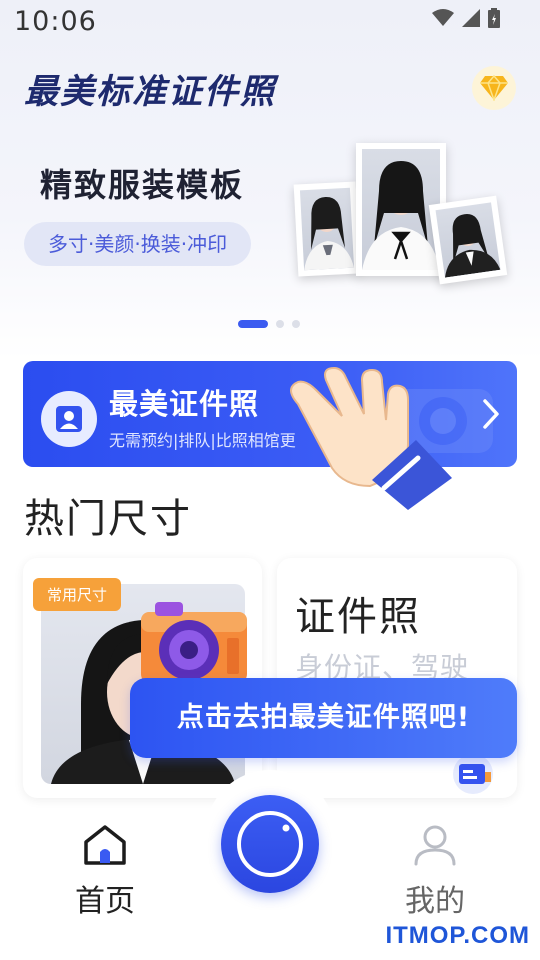  Describe the element at coordinates (471, 18) in the screenshot. I see `signal-icon` at that location.